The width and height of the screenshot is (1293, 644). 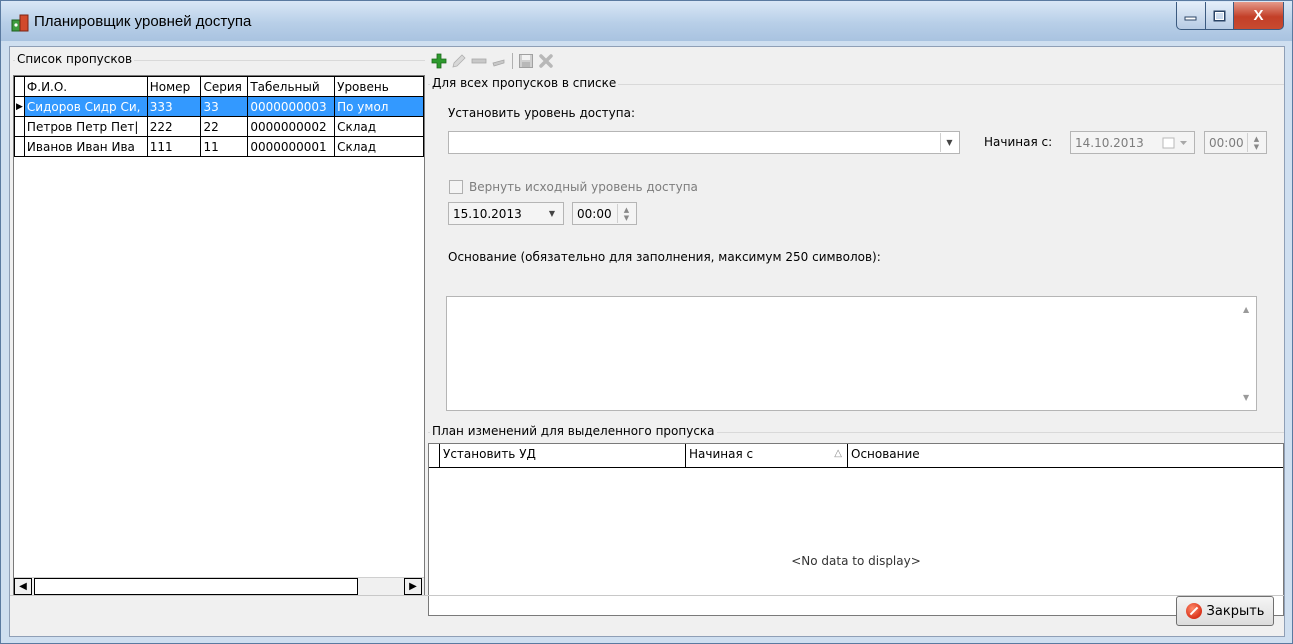 What do you see at coordinates (1226, 143) in the screenshot?
I see `start-time-value: 00:00` at bounding box center [1226, 143].